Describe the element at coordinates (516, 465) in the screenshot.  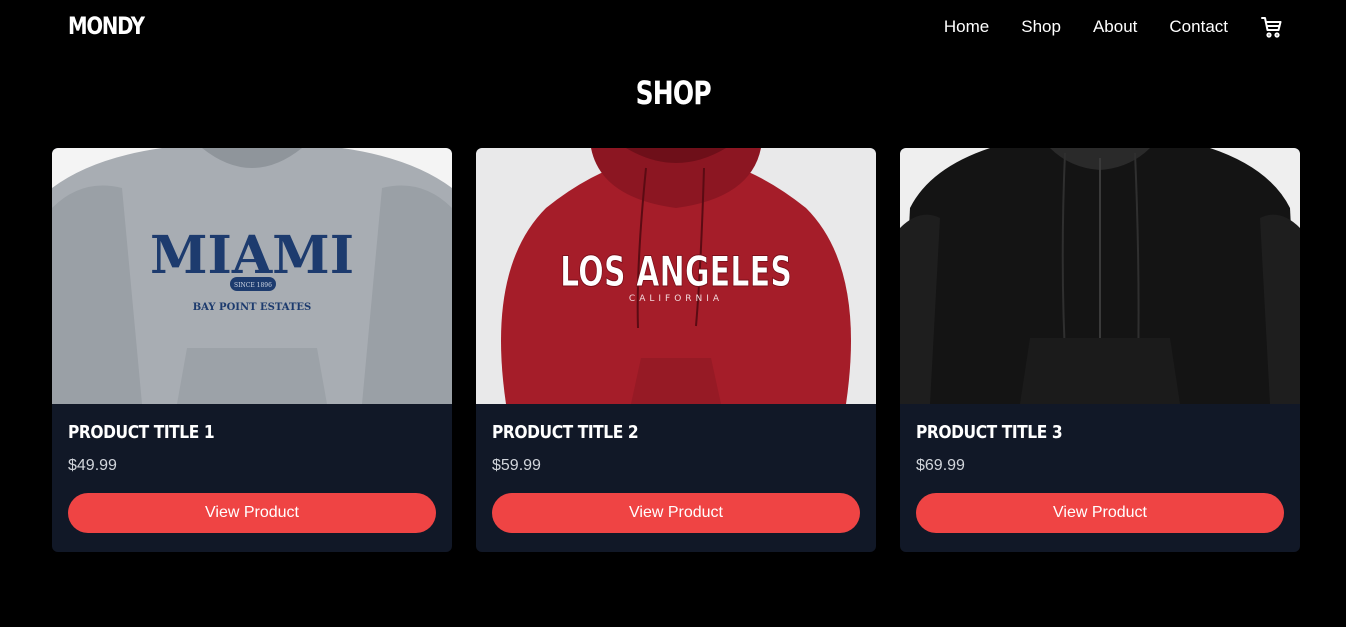
I see `product-price: $59.99` at that location.